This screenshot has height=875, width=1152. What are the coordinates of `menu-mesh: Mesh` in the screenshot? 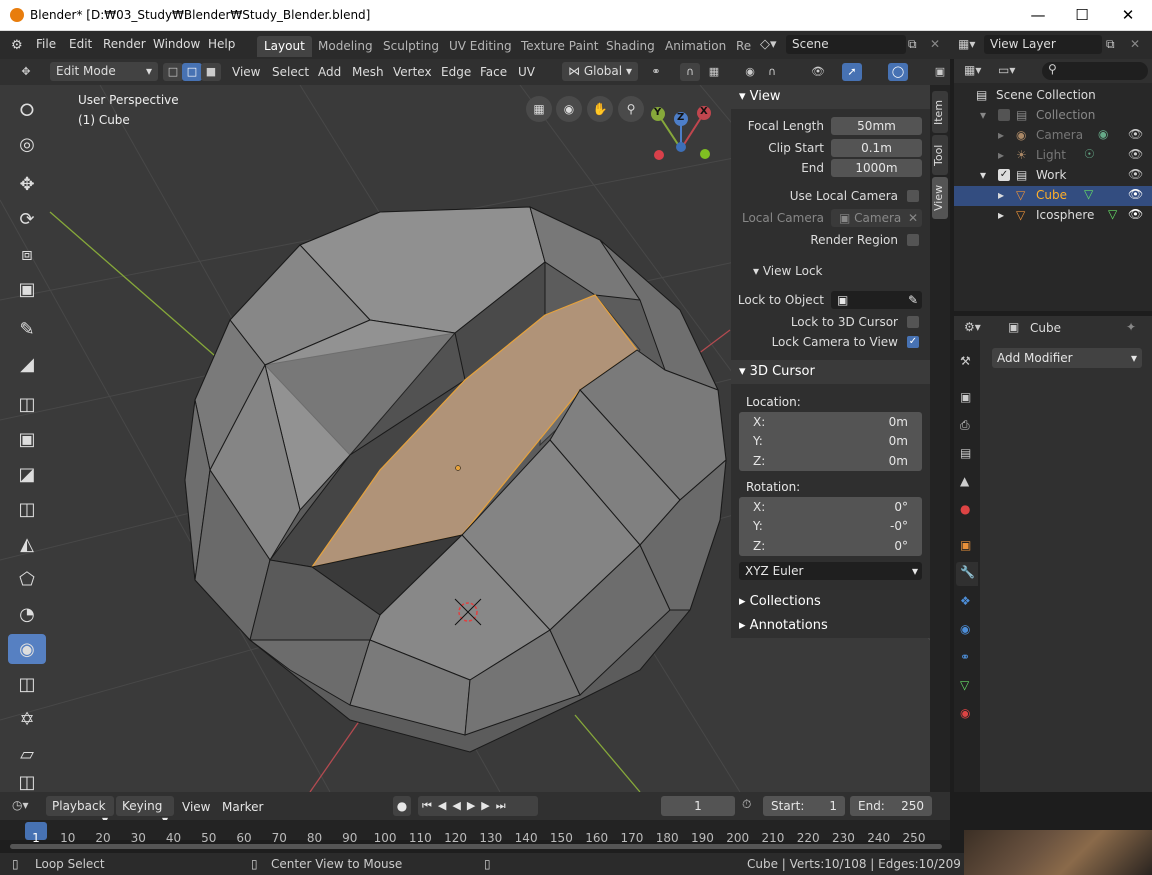 It's located at (368, 72).